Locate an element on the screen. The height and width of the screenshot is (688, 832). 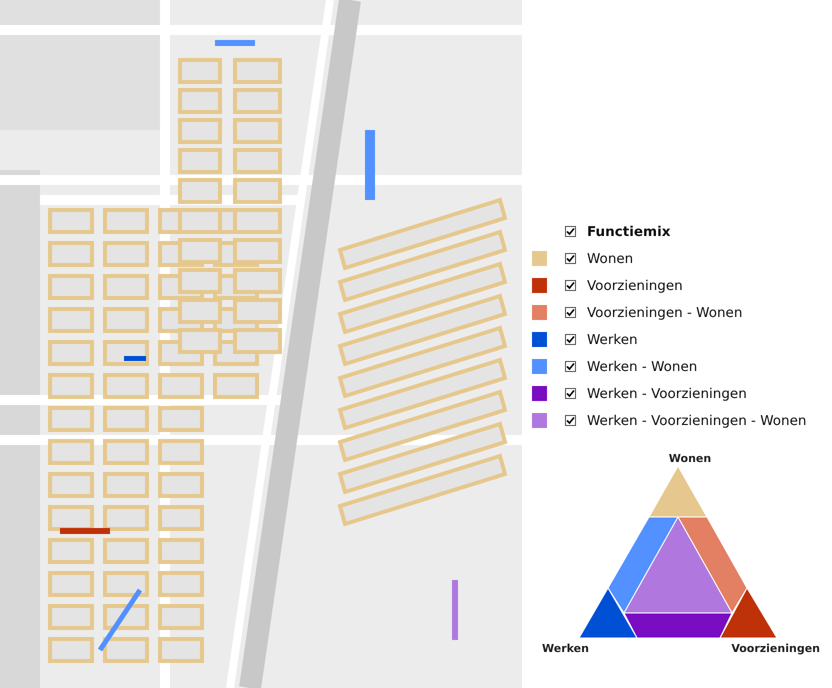
triangle-label: Wonen is located at coordinates (690, 458).